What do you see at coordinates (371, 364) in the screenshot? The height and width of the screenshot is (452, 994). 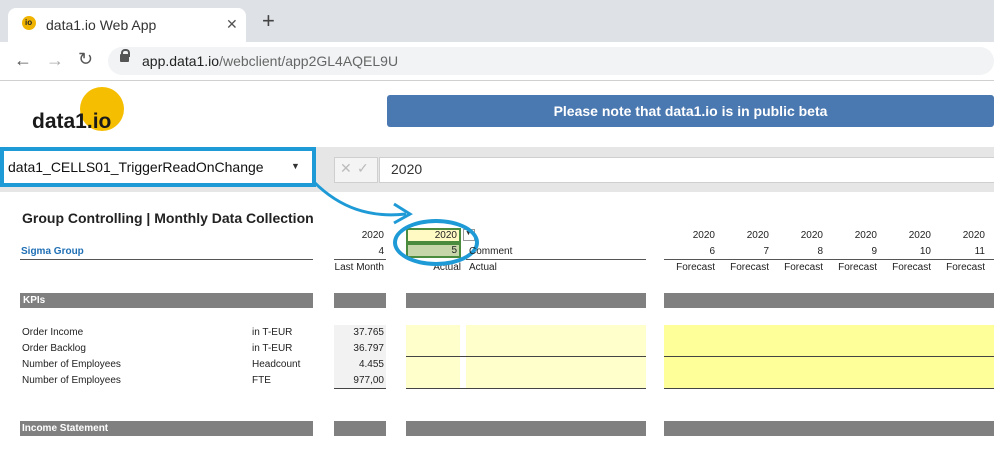 I see `row-value: 4.455` at bounding box center [371, 364].